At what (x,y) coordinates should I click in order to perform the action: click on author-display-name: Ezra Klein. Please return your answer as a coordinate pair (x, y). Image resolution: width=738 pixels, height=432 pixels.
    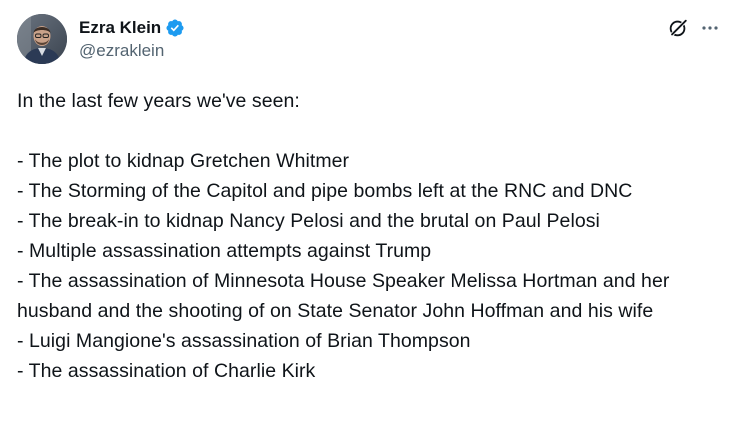
    Looking at the image, I should click on (120, 28).